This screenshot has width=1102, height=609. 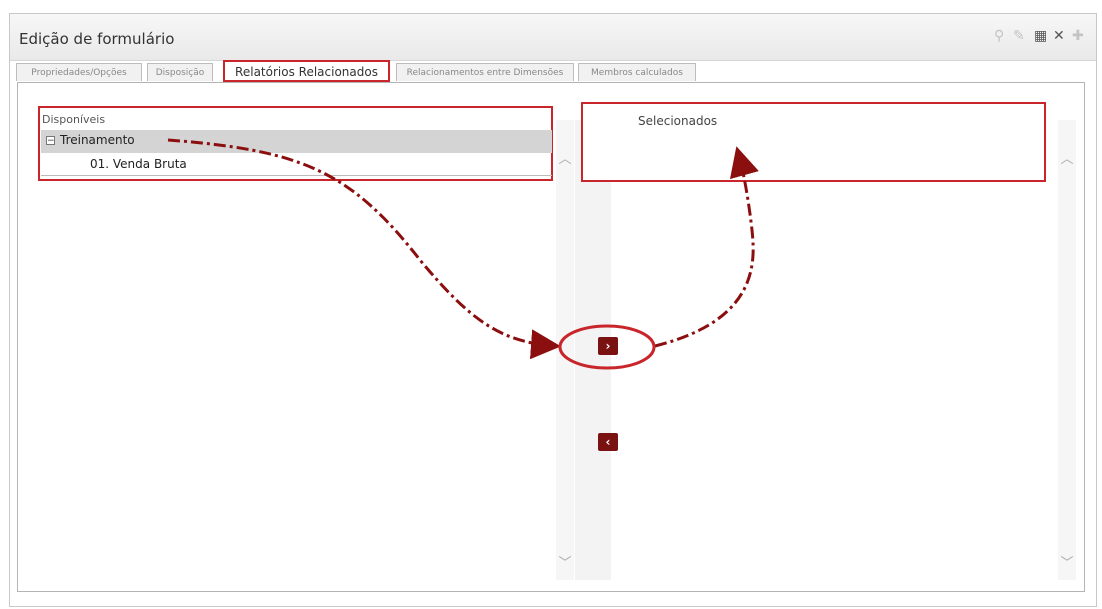 What do you see at coordinates (79, 72) in the screenshot?
I see `tab-properties: Propriedades/Opções` at bounding box center [79, 72].